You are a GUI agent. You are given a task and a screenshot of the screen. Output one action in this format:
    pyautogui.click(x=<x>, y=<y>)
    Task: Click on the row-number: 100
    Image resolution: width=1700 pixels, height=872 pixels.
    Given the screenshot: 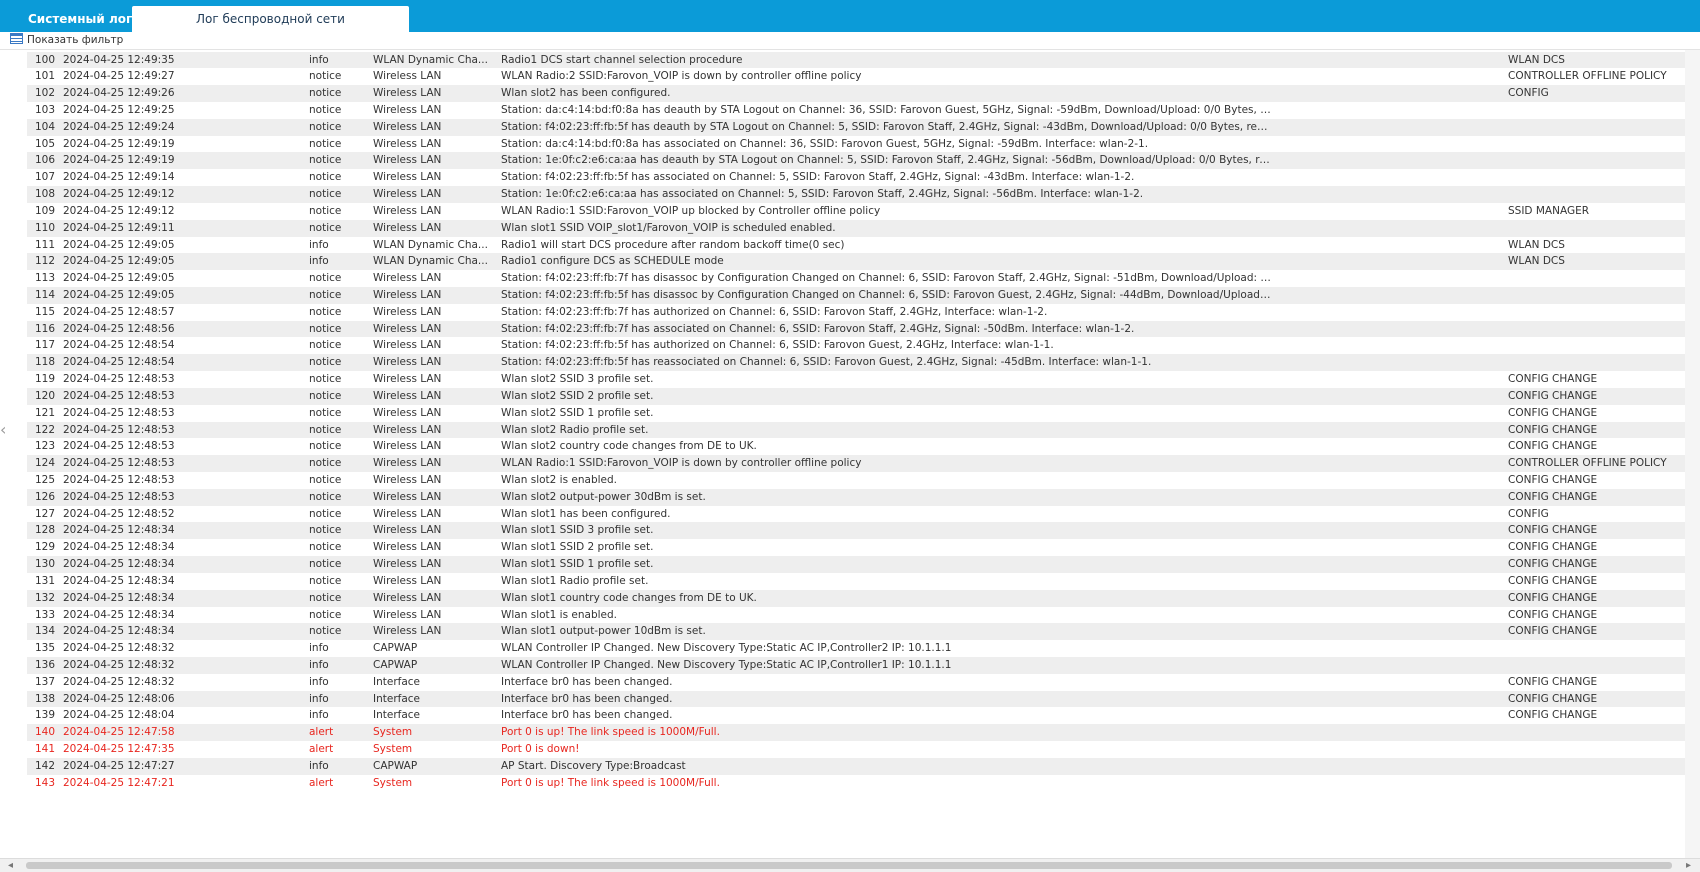 What is the action you would take?
    pyautogui.click(x=44, y=59)
    